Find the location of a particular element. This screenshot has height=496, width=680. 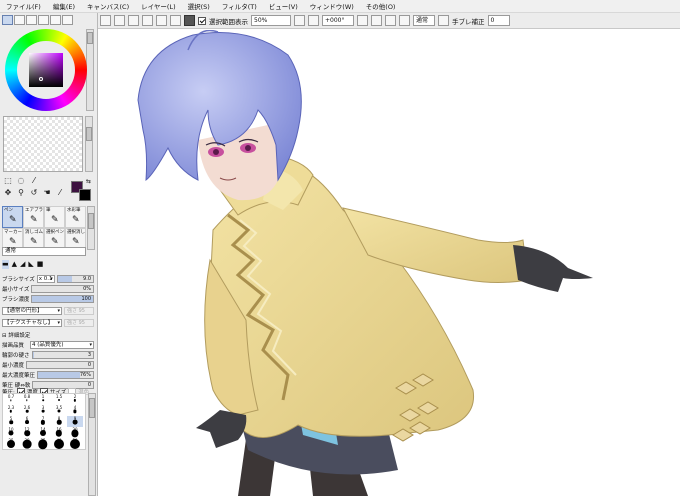

invert-selection-button is located at coordinates (133, 20).